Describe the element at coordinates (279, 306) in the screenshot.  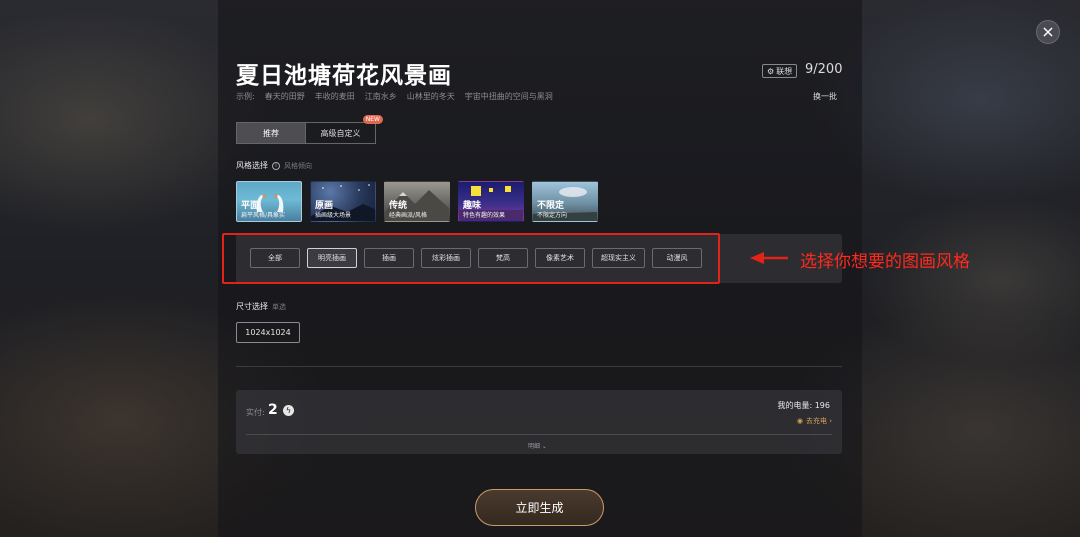
I see `size-sub-label: 单选` at that location.